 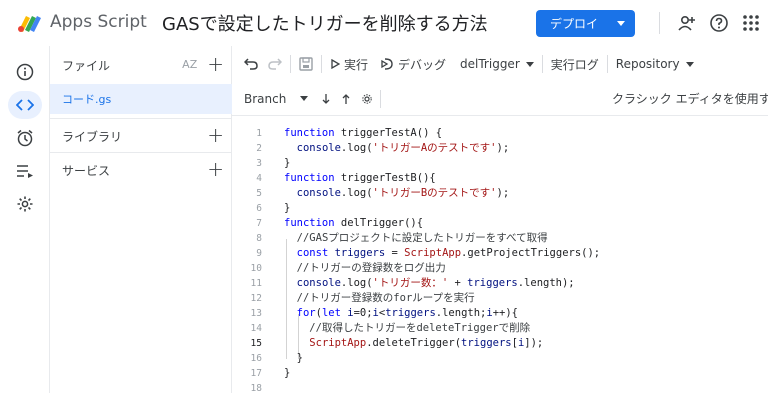 What do you see at coordinates (86, 65) in the screenshot?
I see `files-title: ファイル` at bounding box center [86, 65].